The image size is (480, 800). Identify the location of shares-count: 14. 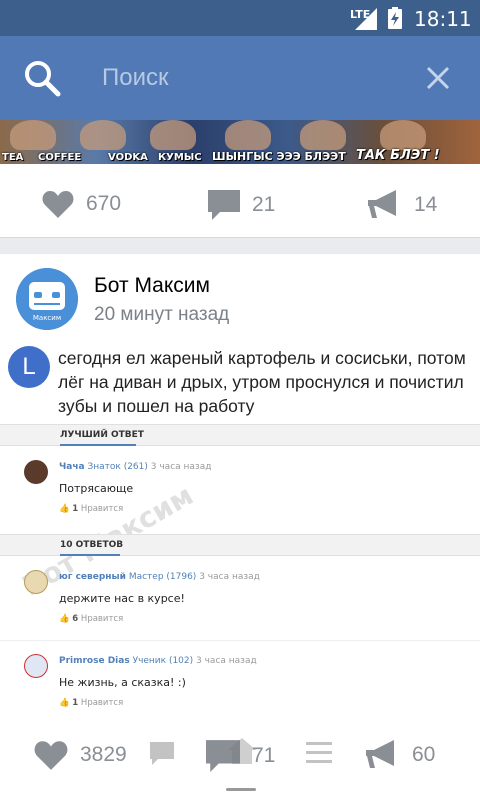
(426, 204).